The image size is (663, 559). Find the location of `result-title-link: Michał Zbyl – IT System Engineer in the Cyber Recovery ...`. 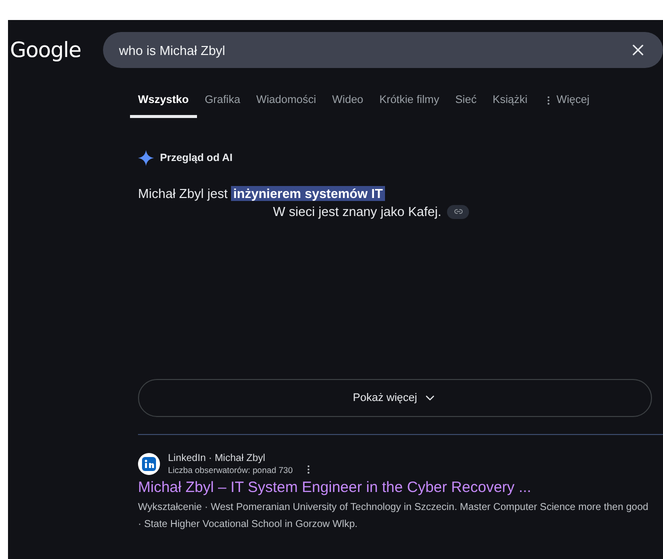

result-title-link: Michał Zbyl – IT System Engineer in the Cyber Recovery ... is located at coordinates (400, 487).